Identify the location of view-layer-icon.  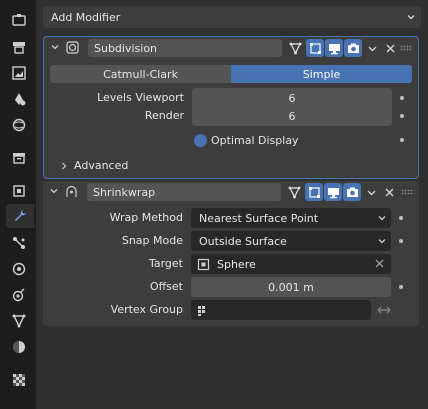
(20, 99).